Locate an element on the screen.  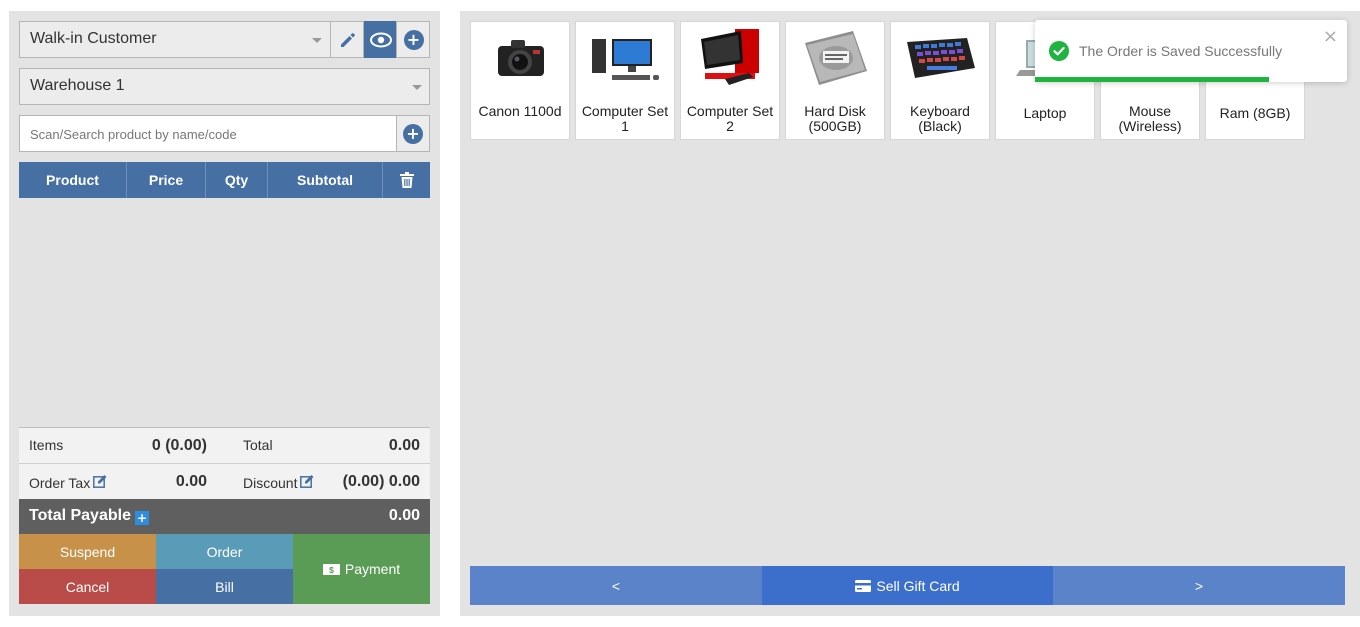
sell-gift-card-button: Sell Gift Card is located at coordinates (907, 585).